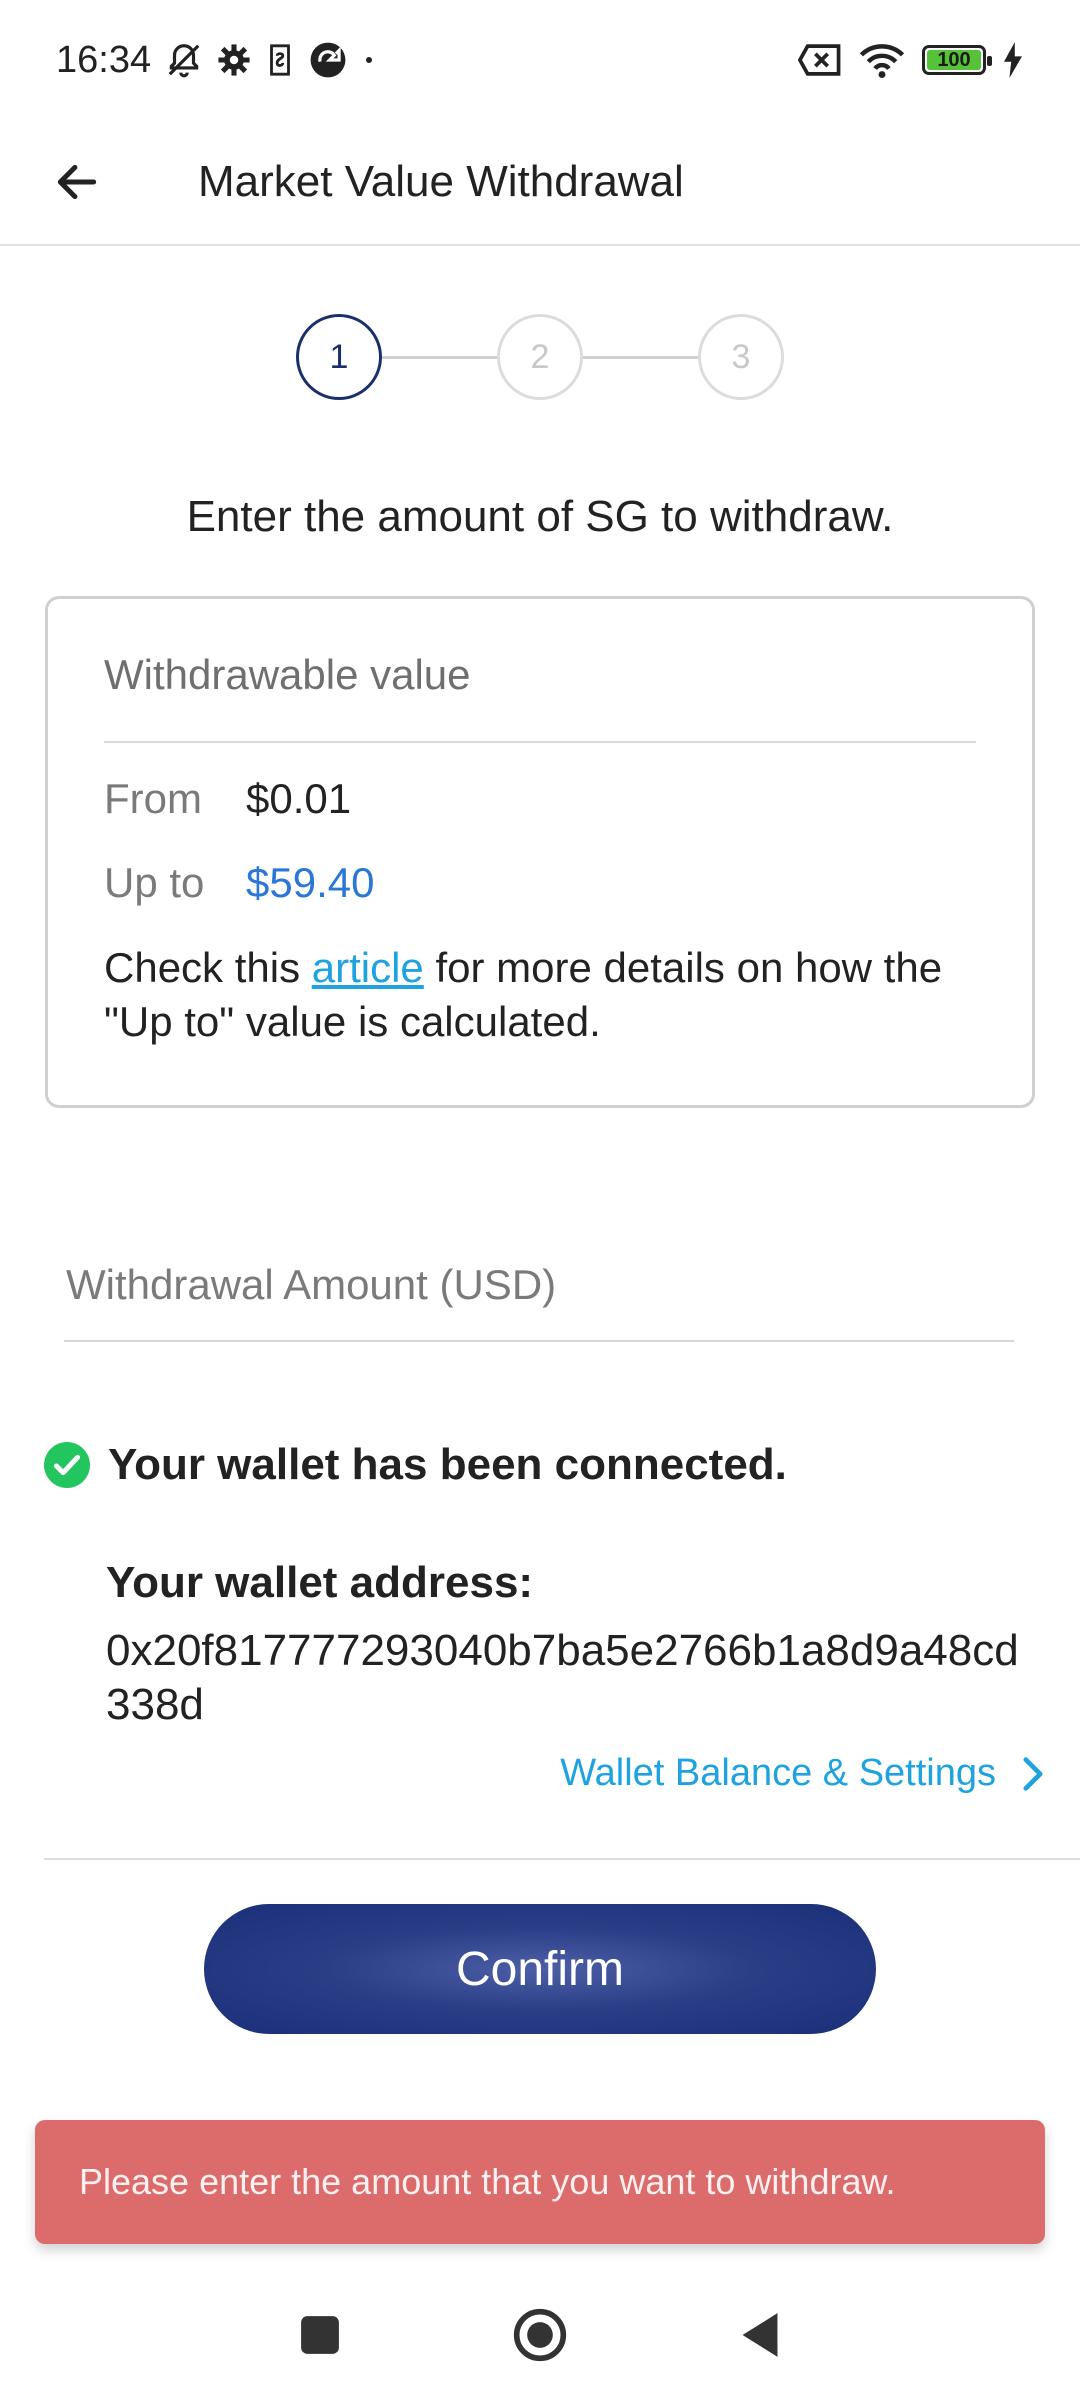  I want to click on range-from-row: From $0.01, so click(540, 799).